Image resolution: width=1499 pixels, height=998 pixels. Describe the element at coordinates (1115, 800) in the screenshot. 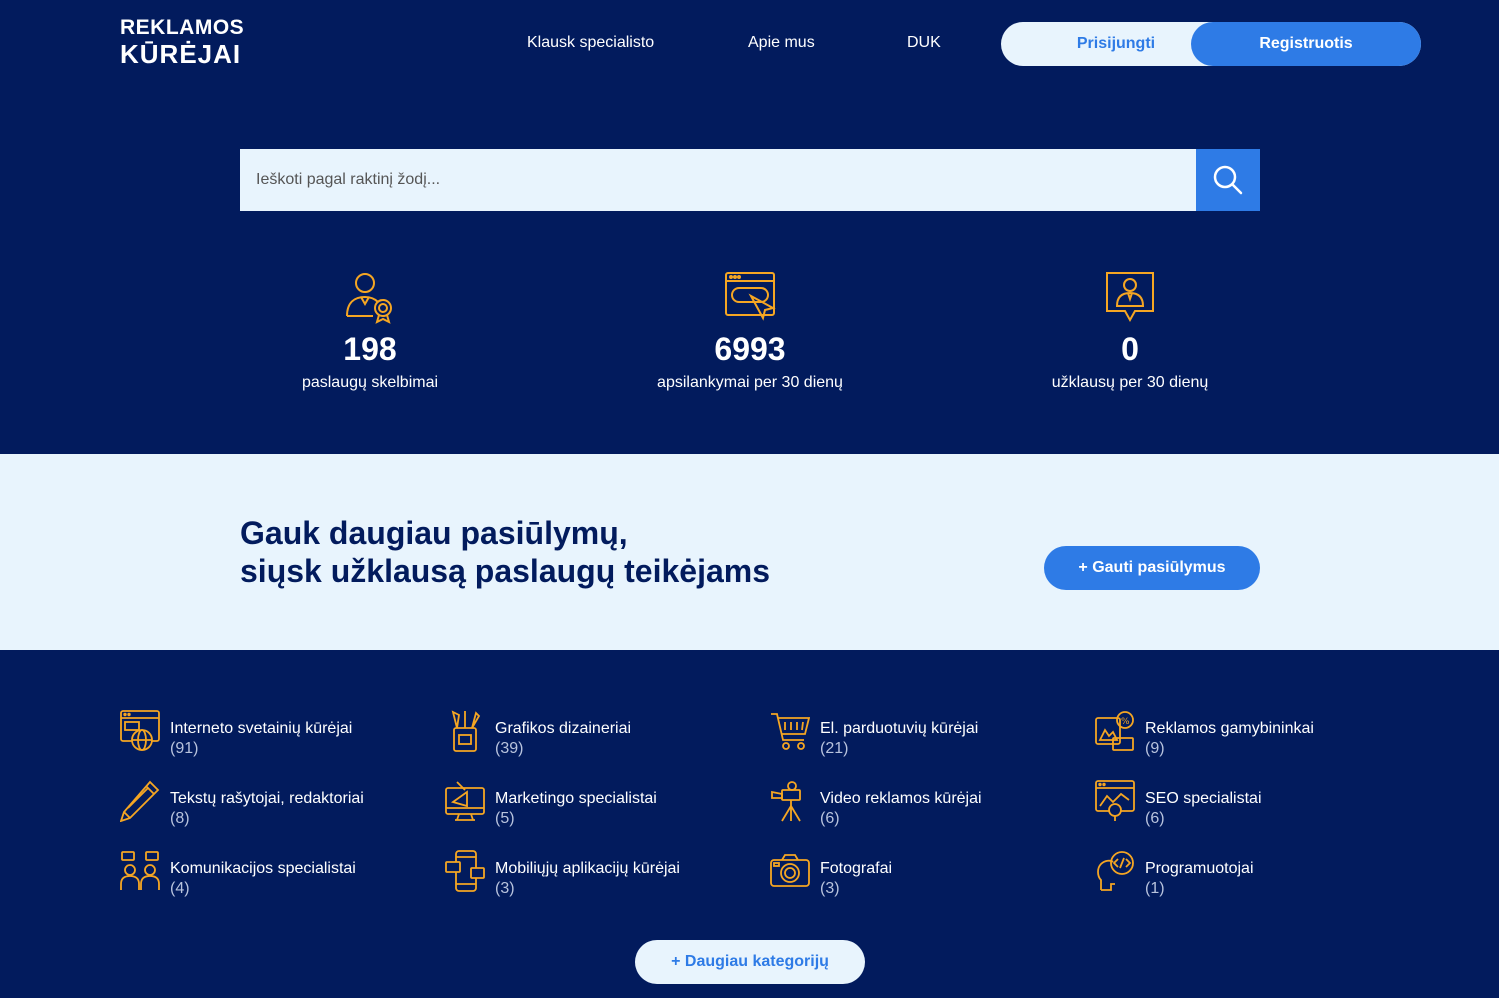

I see `seo-browser-icon` at that location.